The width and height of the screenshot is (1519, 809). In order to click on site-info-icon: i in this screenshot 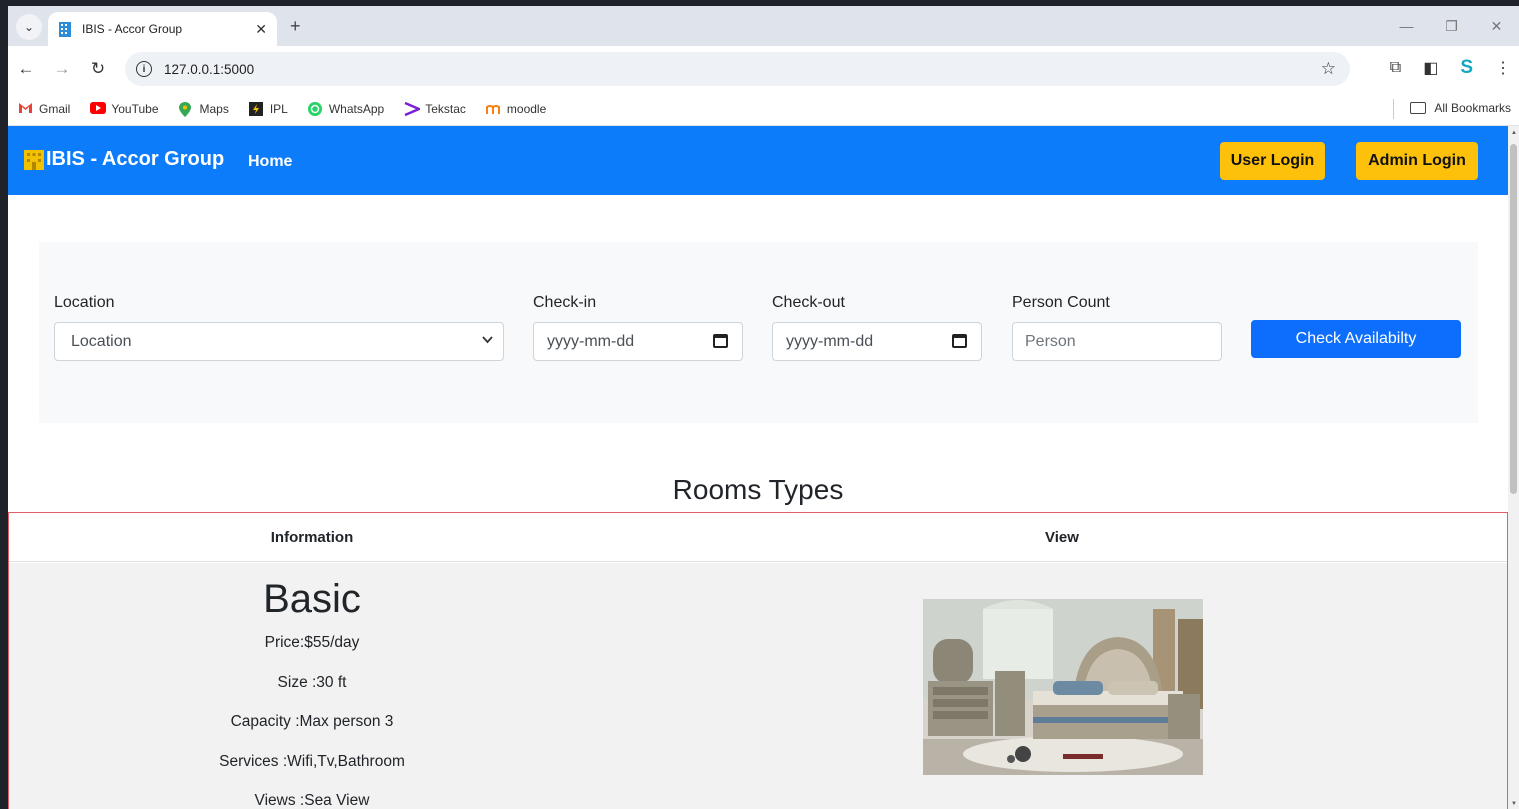, I will do `click(144, 69)`.